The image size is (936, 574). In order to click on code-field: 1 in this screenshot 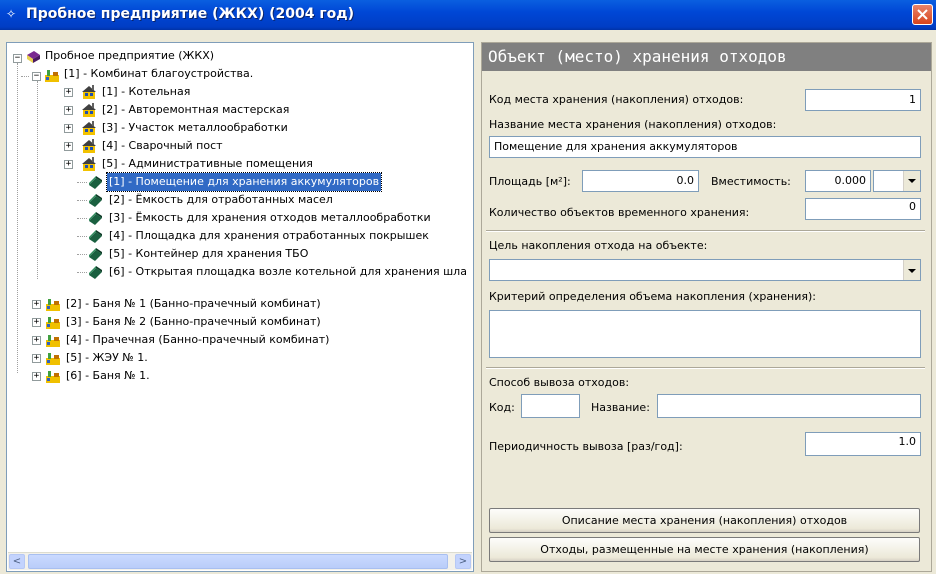, I will do `click(863, 100)`.